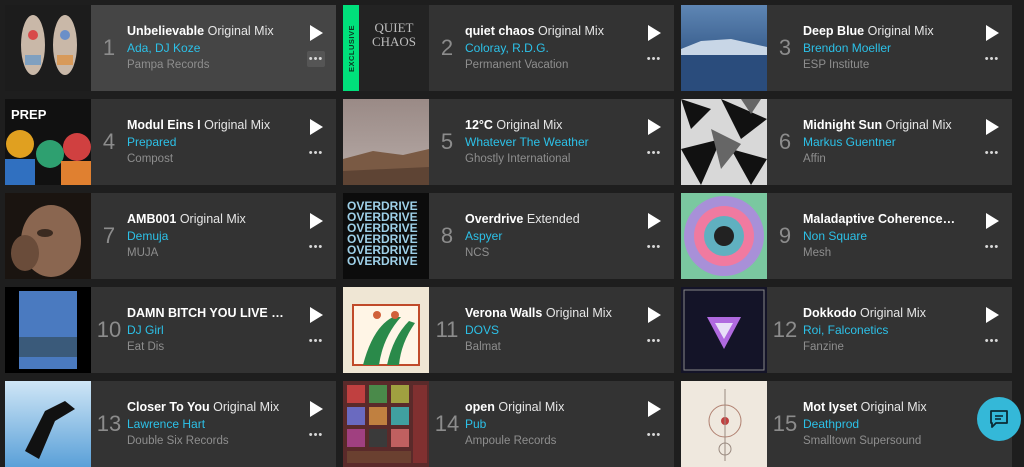 This screenshot has height=467, width=1024. What do you see at coordinates (887, 347) in the screenshot?
I see `track-label: Fanzine` at bounding box center [887, 347].